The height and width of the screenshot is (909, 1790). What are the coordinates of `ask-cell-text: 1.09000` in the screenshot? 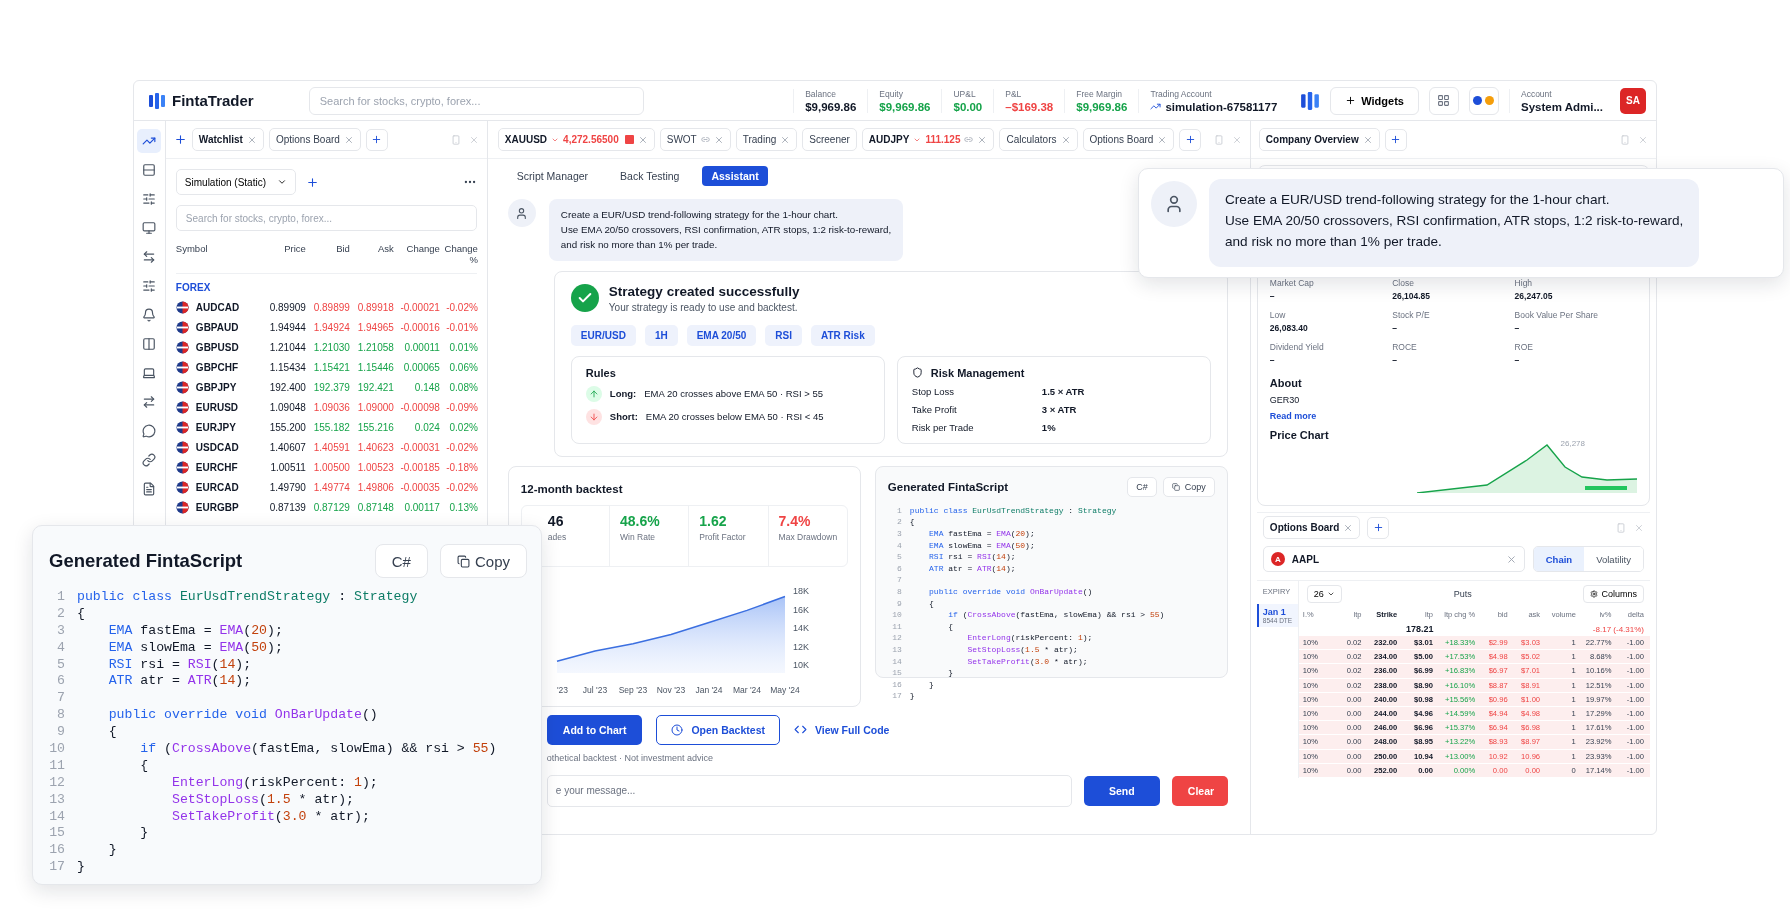 It's located at (375, 407).